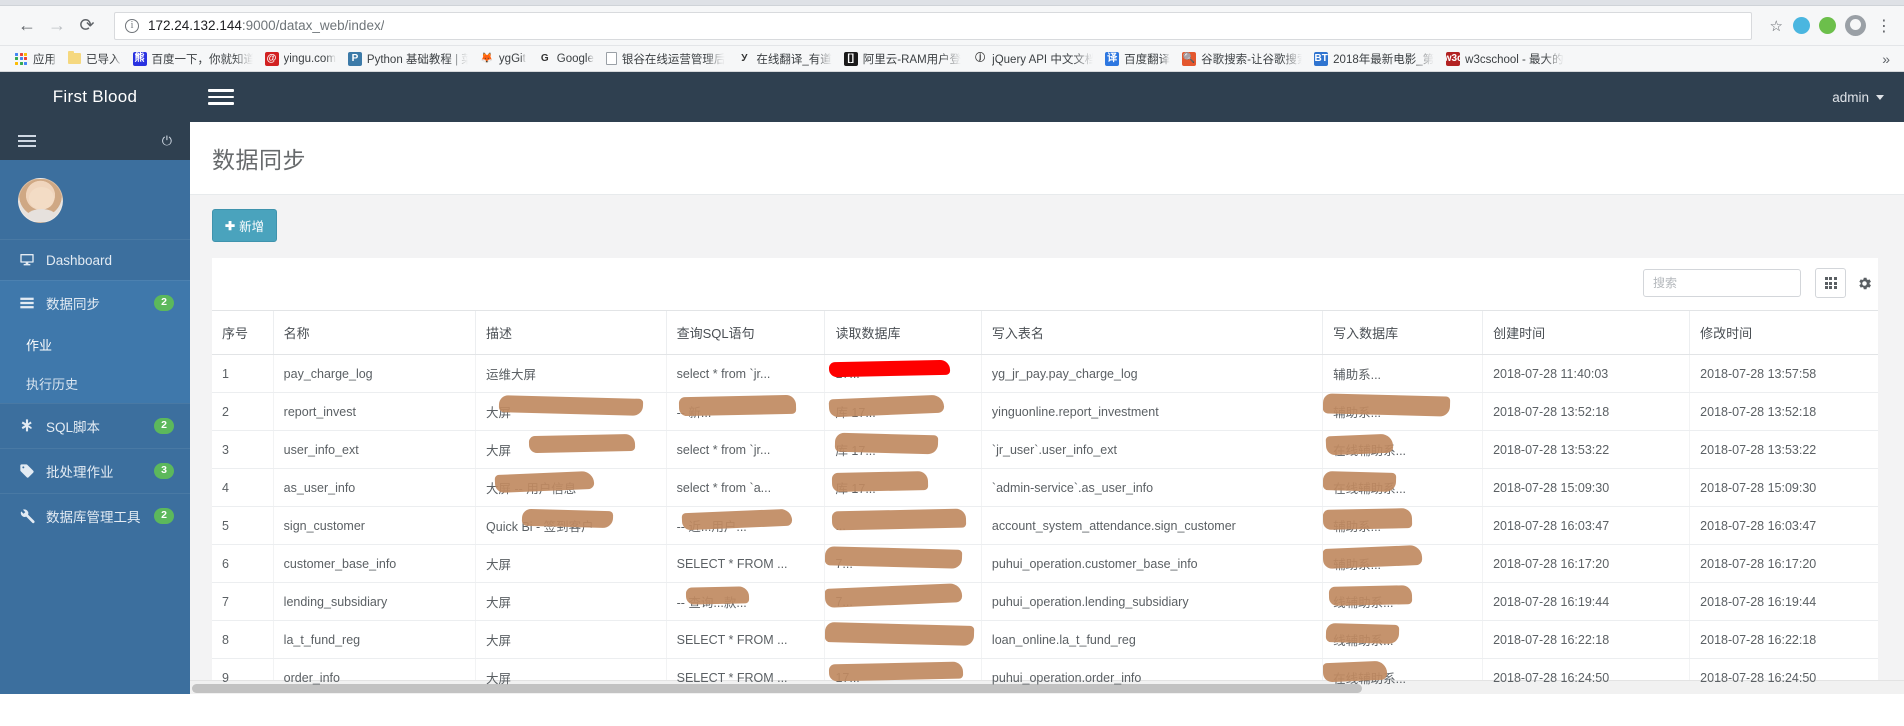 This screenshot has height=726, width=1904. I want to click on cell-text: order_info, so click(311, 677).